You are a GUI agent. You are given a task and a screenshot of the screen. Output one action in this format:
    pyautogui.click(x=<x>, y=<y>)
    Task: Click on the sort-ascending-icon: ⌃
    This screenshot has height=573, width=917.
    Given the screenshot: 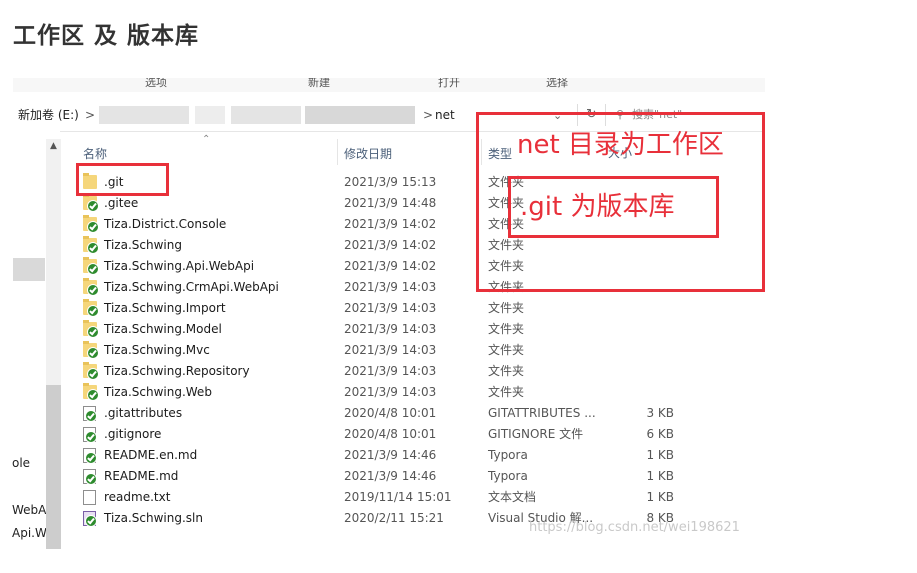 What is the action you would take?
    pyautogui.click(x=206, y=139)
    